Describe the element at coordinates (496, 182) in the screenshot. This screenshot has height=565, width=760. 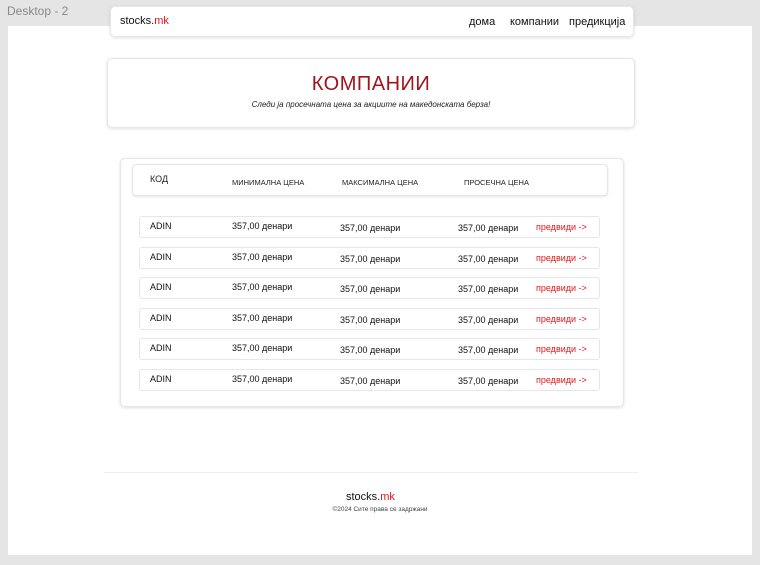
I see `header-avg-price: ПРОСЕЧНА ЦЕНА` at that location.